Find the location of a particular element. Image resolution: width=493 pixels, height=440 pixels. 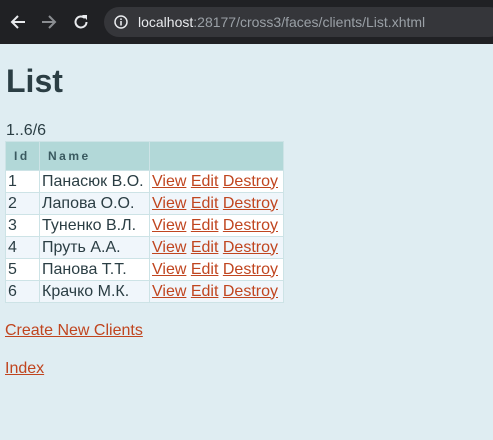

pagination-status: 1..6/6 is located at coordinates (26, 130).